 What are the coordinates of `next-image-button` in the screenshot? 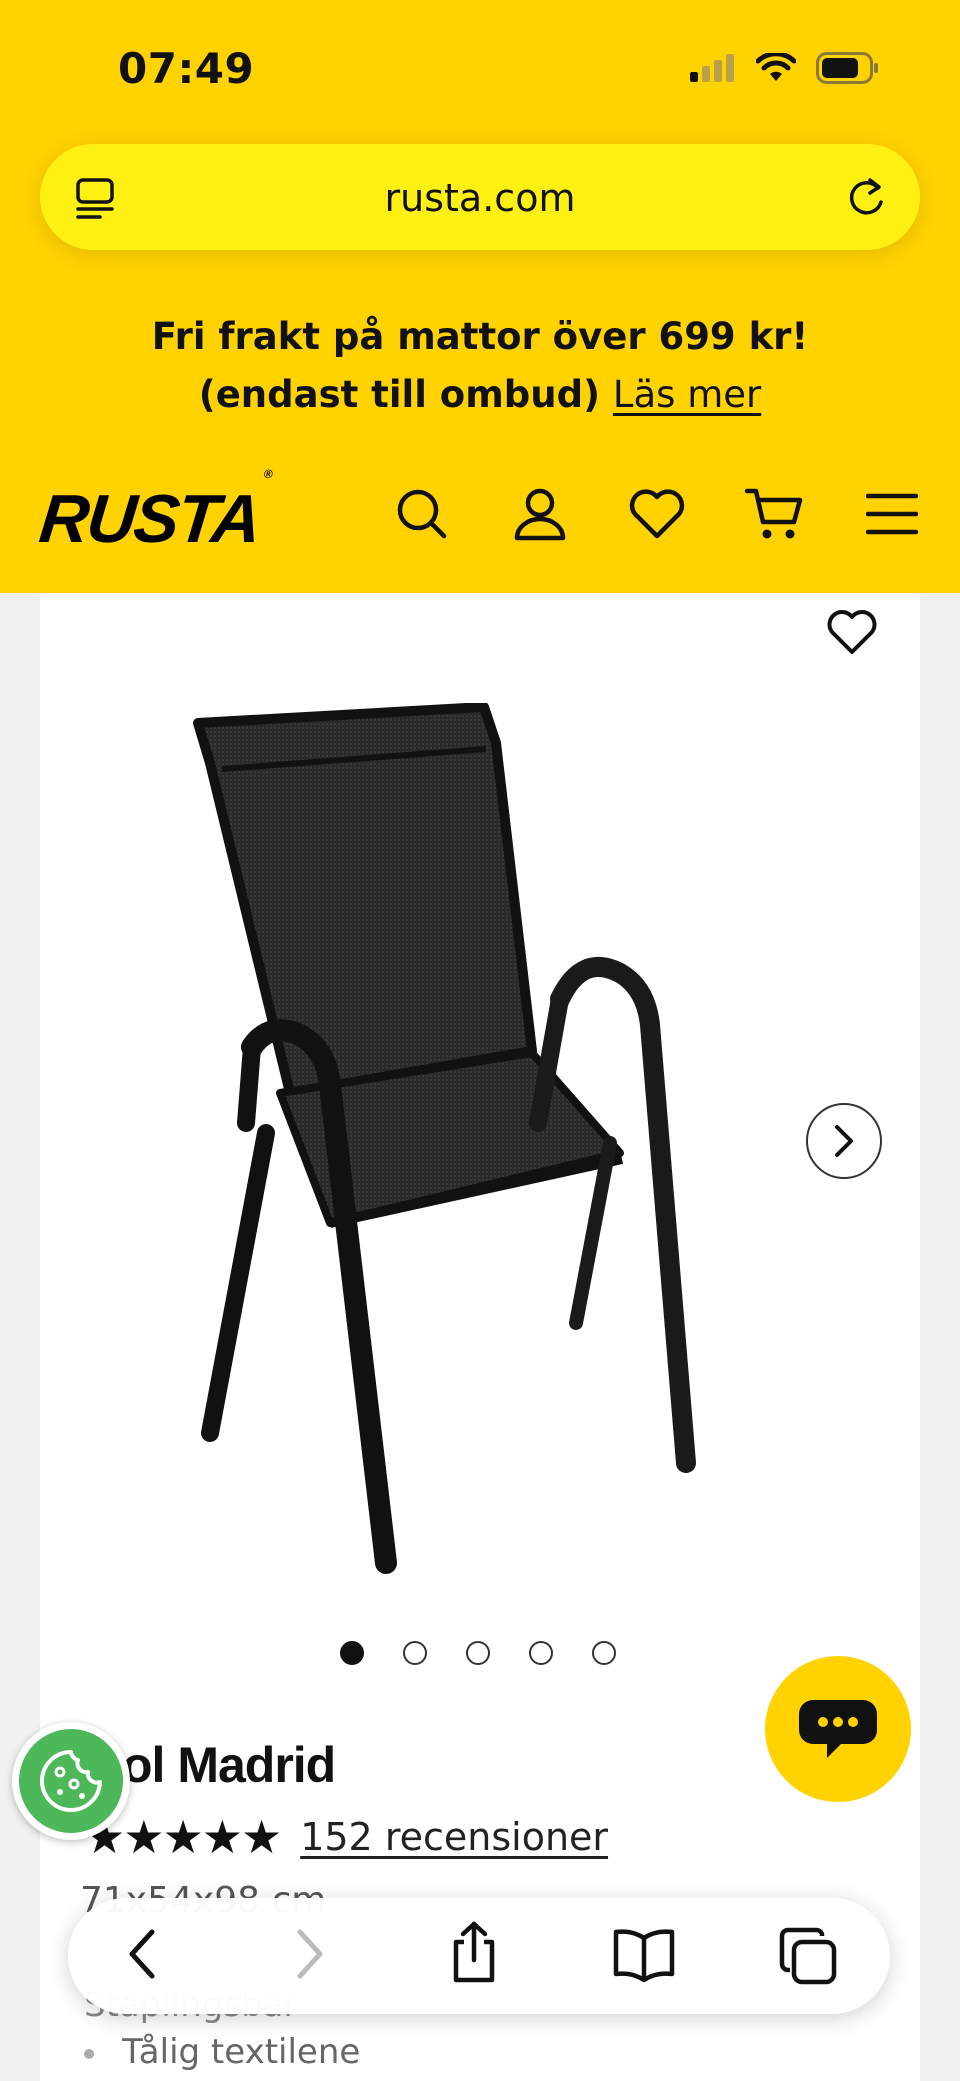 It's located at (844, 1141).